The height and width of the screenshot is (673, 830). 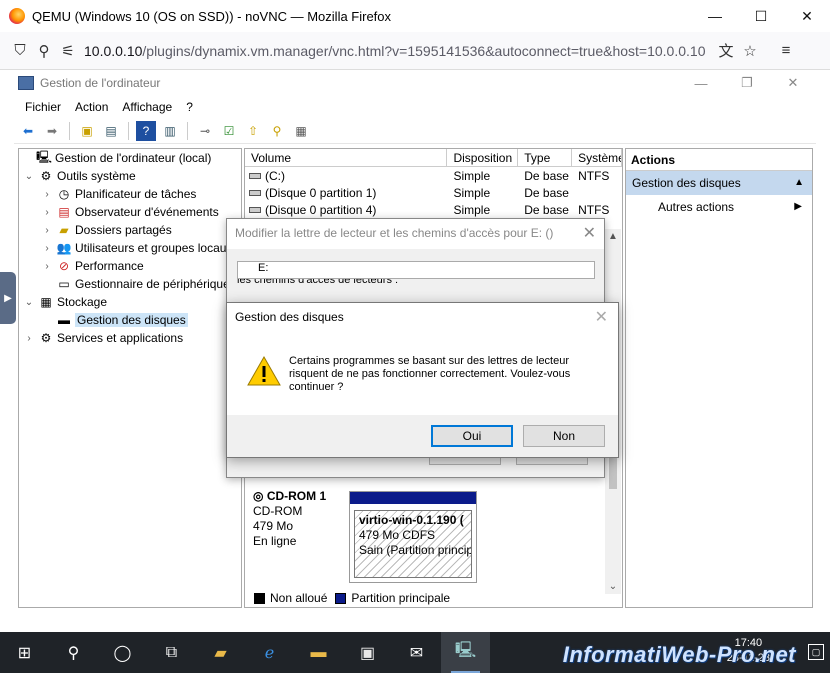 I want to click on tree-item-local-users: › 👥 Utilisateurs et groupes locaux, so click(x=130, y=248).